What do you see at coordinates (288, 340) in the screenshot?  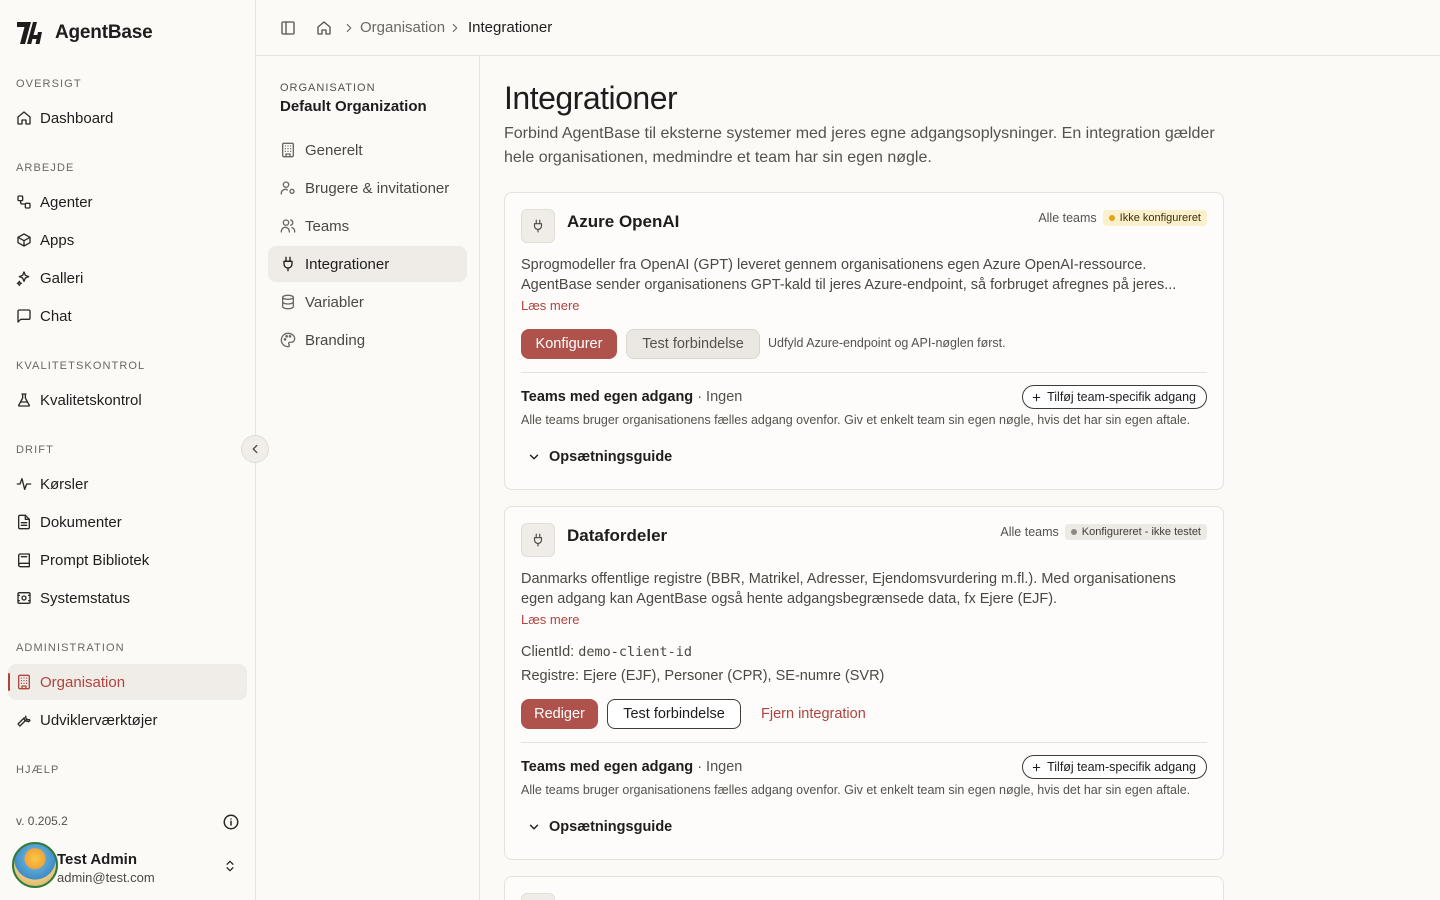 I see `palette-icon` at bounding box center [288, 340].